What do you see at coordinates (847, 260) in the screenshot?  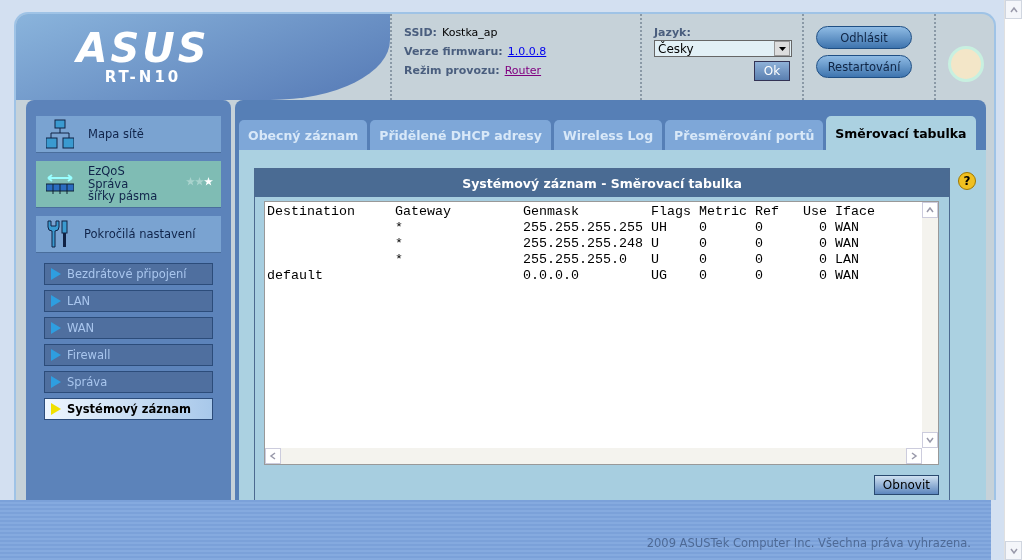 I see `table-cell-text: LAN` at bounding box center [847, 260].